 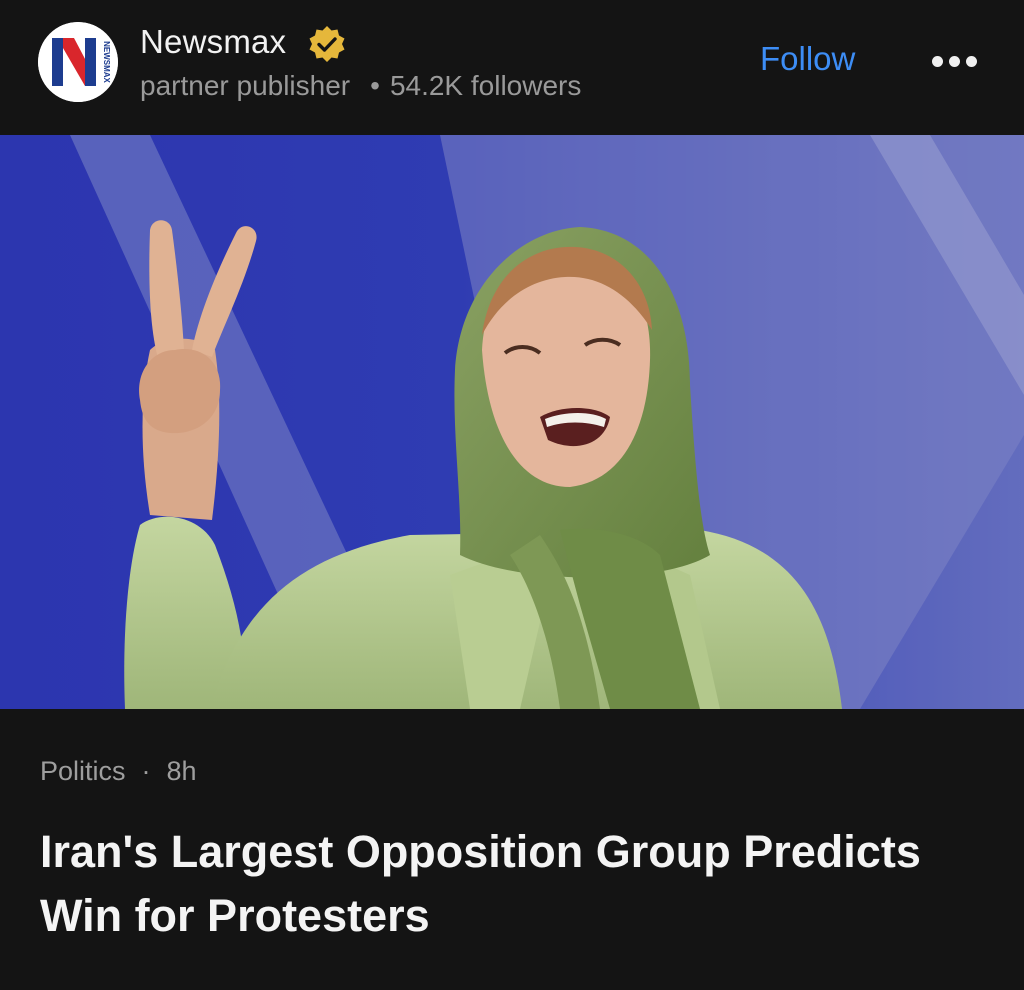 I want to click on publisher-meta: partner publisher • 54.2K followers, so click(x=360, y=86).